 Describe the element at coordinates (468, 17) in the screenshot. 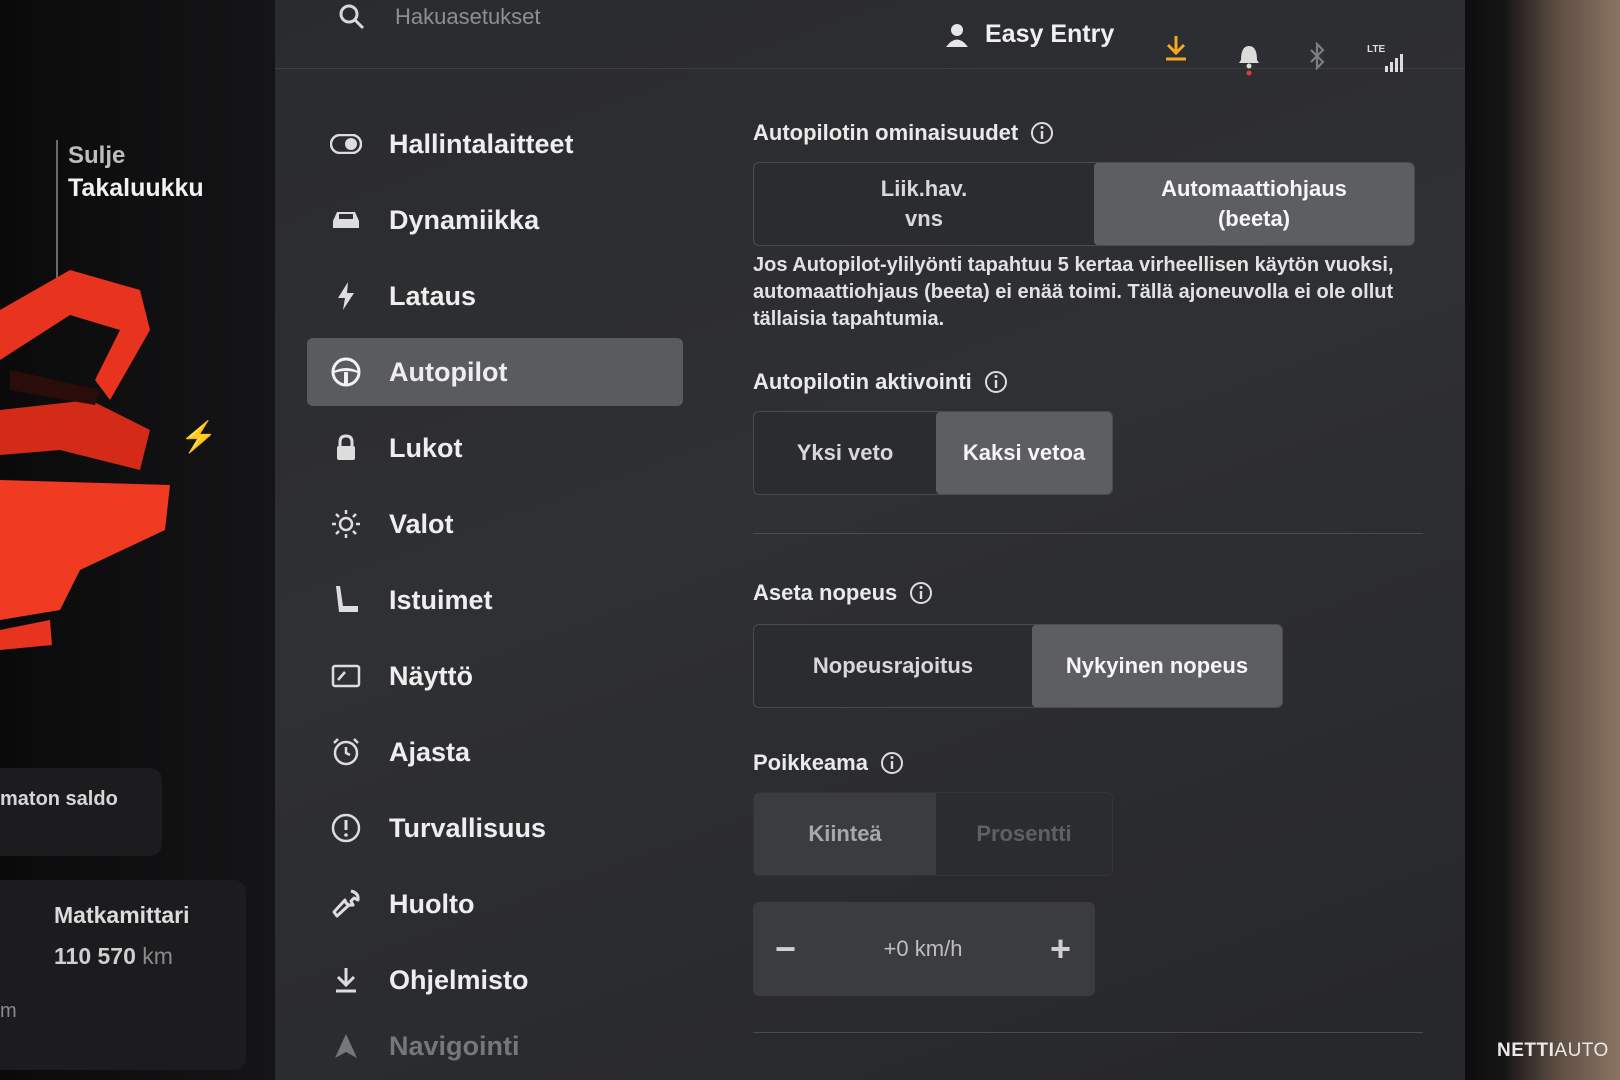

I see `search-input: Hakuasetukset` at that location.